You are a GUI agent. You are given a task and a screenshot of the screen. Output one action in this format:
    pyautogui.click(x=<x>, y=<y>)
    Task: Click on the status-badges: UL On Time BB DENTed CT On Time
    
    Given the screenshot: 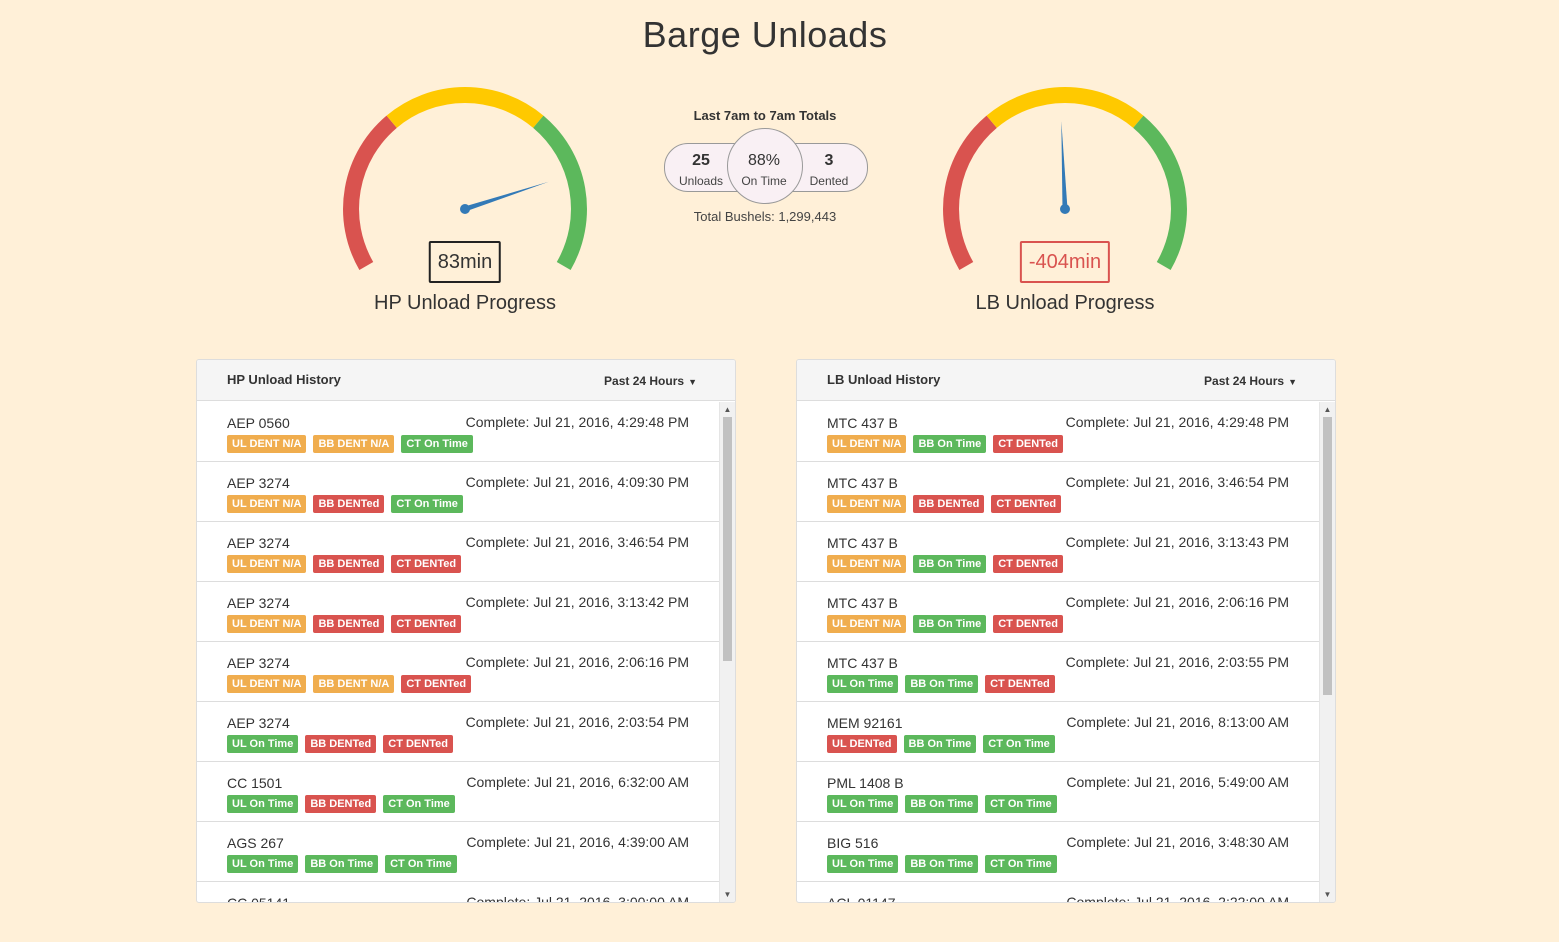 What is the action you would take?
    pyautogui.click(x=344, y=803)
    